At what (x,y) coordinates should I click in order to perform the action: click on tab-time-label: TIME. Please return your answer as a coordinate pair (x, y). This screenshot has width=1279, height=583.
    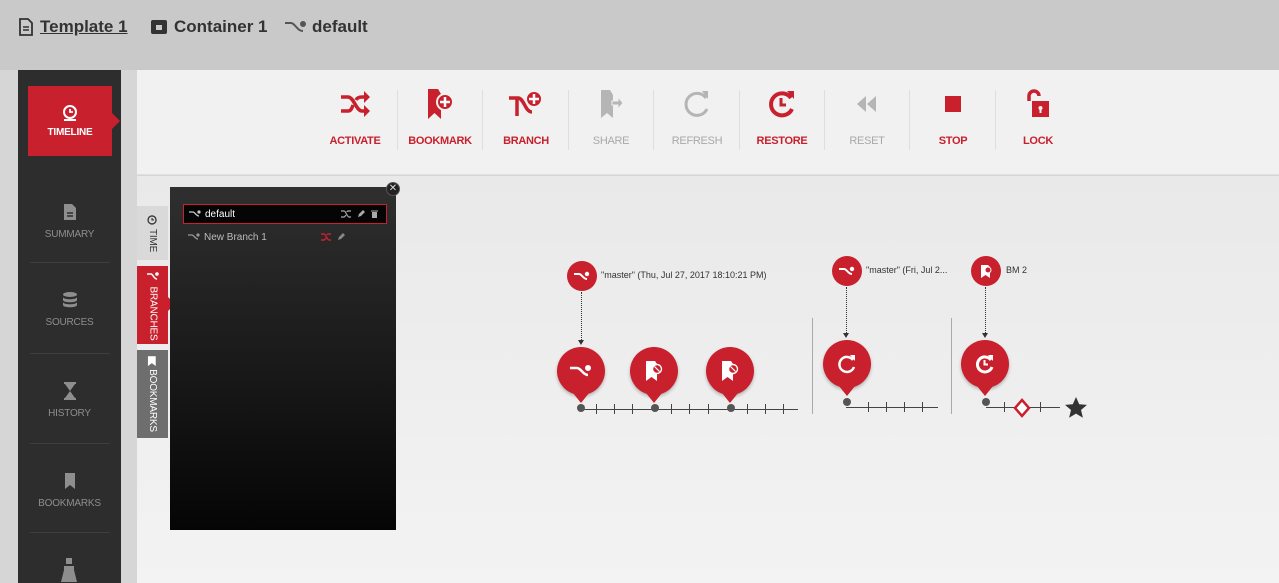
    Looking at the image, I should click on (152, 240).